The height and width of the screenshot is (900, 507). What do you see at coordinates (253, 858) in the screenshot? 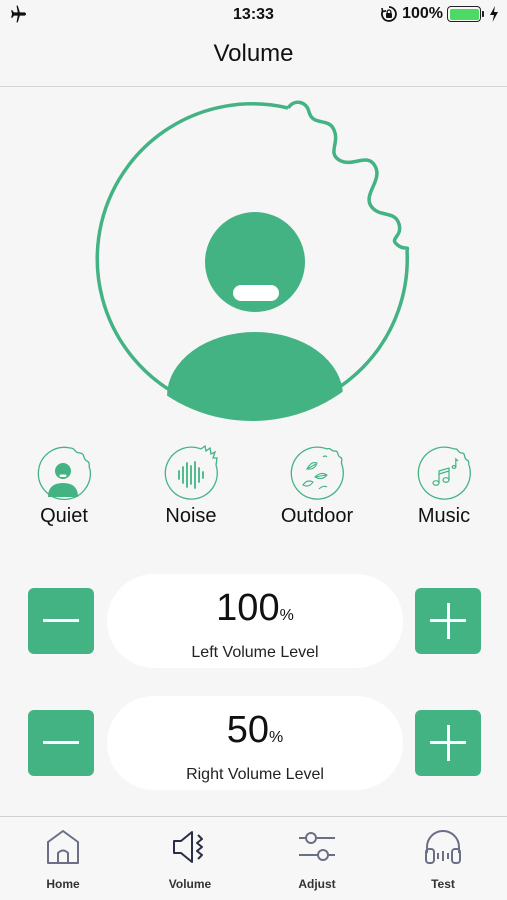
I see `tab-bar: Home Volume Adjust Test` at bounding box center [253, 858].